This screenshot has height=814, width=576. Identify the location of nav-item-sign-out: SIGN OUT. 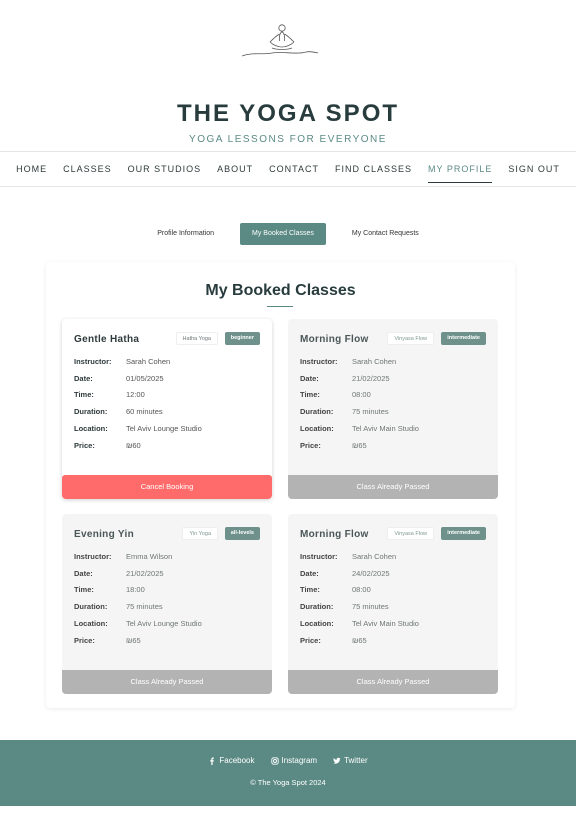
(534, 169).